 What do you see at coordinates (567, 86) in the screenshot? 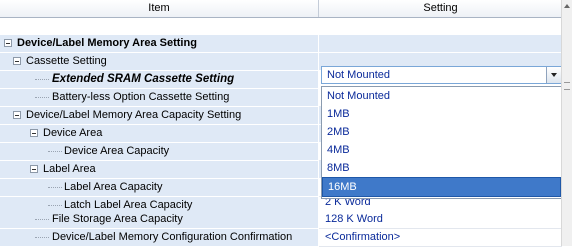
I see `scroll-grip-icon` at bounding box center [567, 86].